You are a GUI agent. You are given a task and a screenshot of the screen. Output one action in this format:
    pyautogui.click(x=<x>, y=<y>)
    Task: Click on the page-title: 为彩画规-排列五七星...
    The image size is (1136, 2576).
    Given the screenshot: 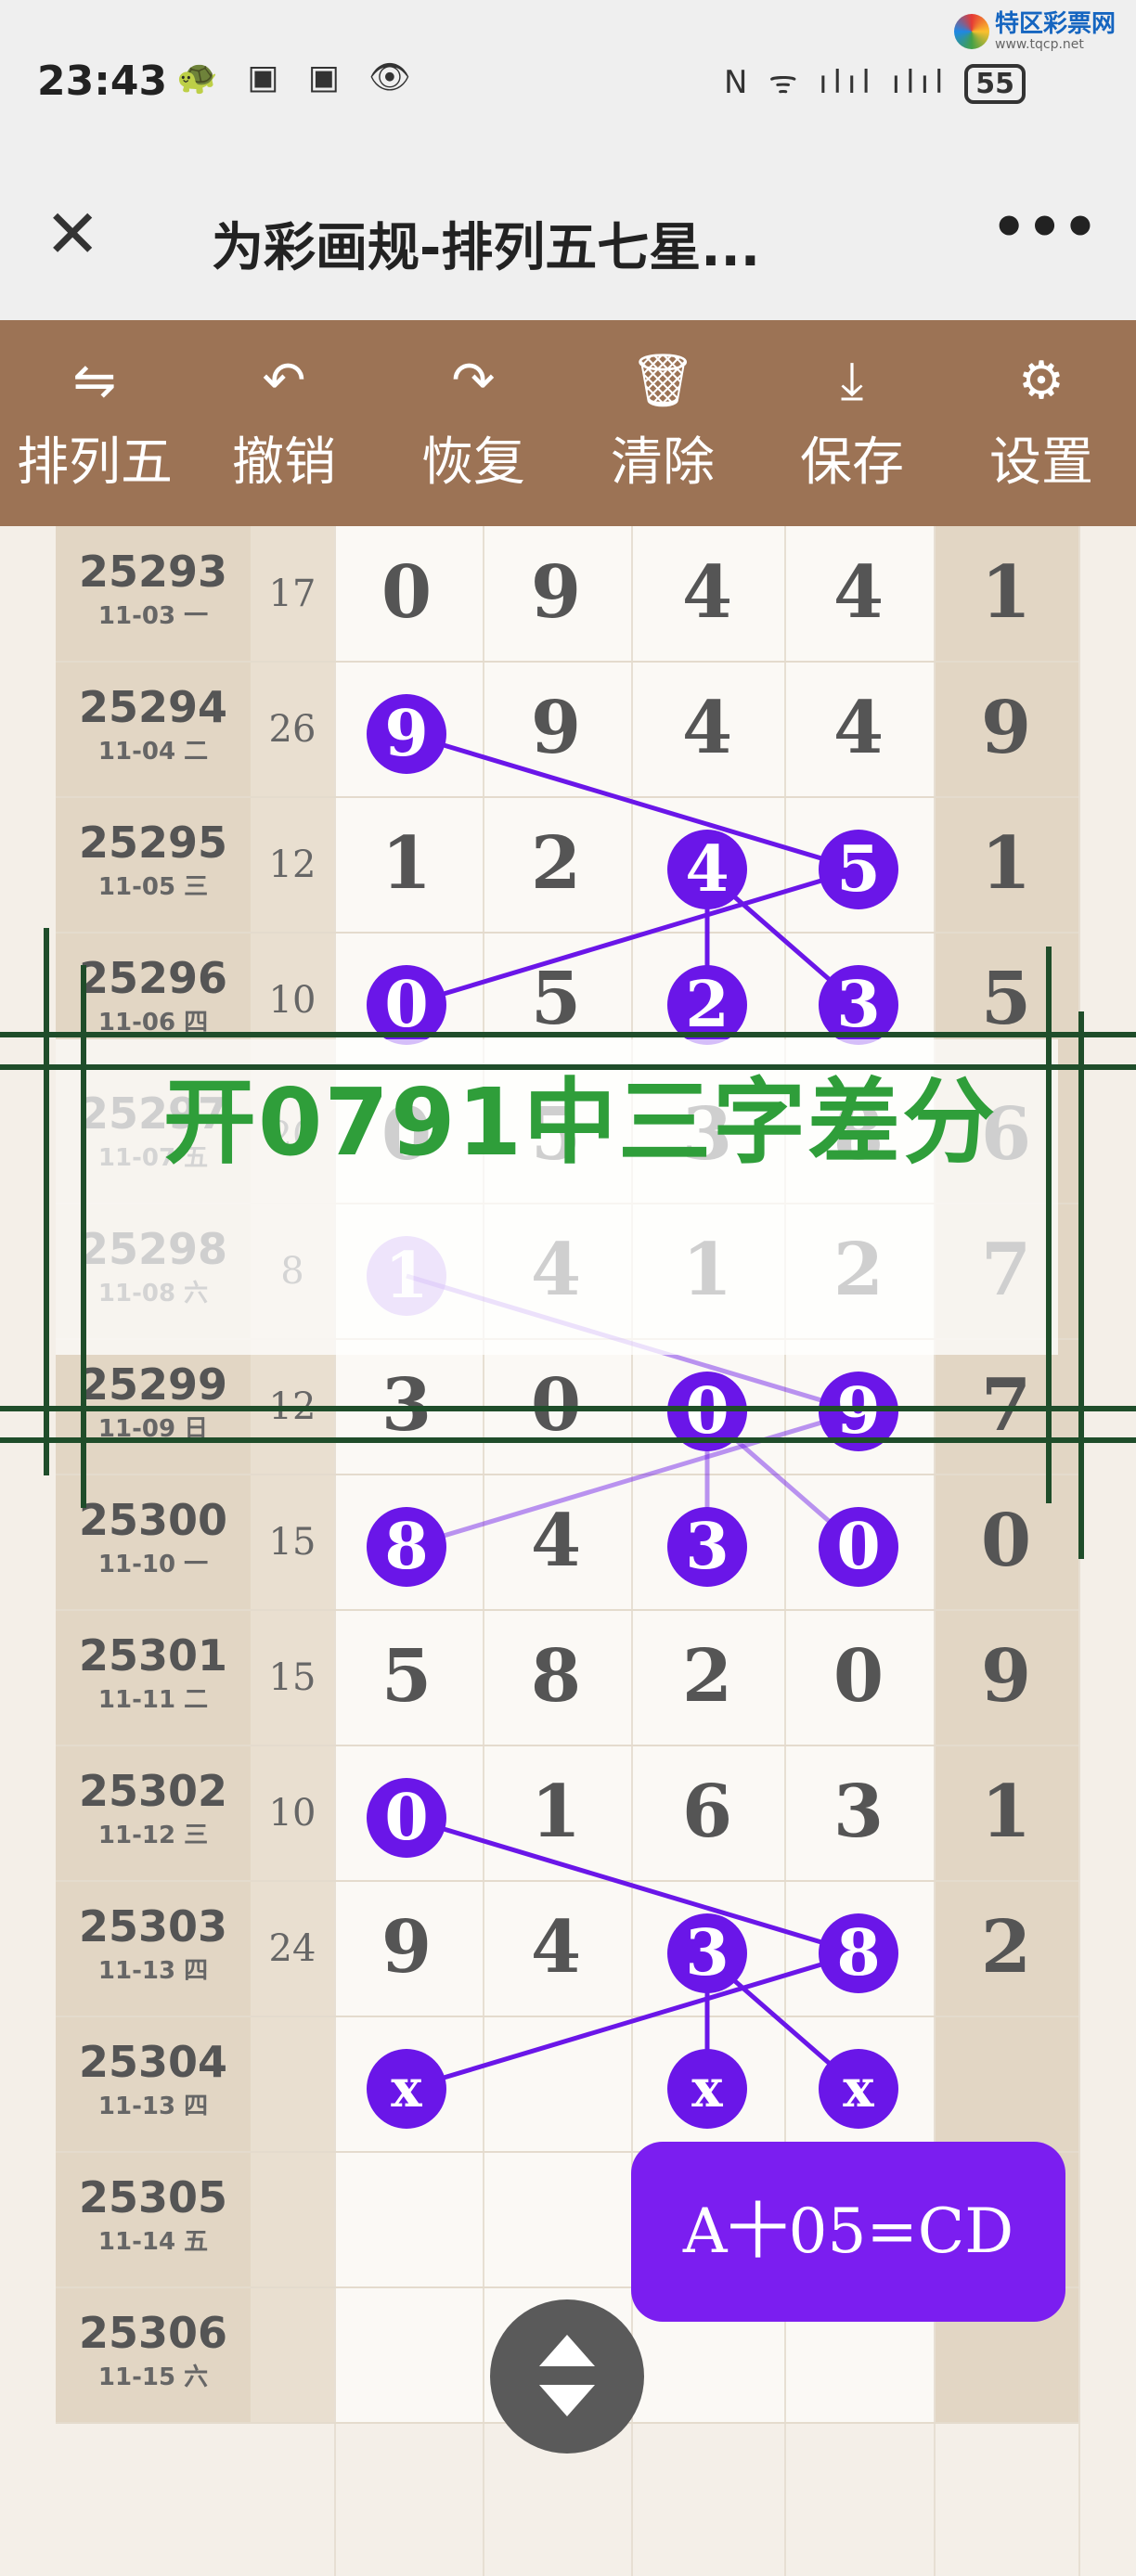 What is the action you would take?
    pyautogui.click(x=486, y=248)
    